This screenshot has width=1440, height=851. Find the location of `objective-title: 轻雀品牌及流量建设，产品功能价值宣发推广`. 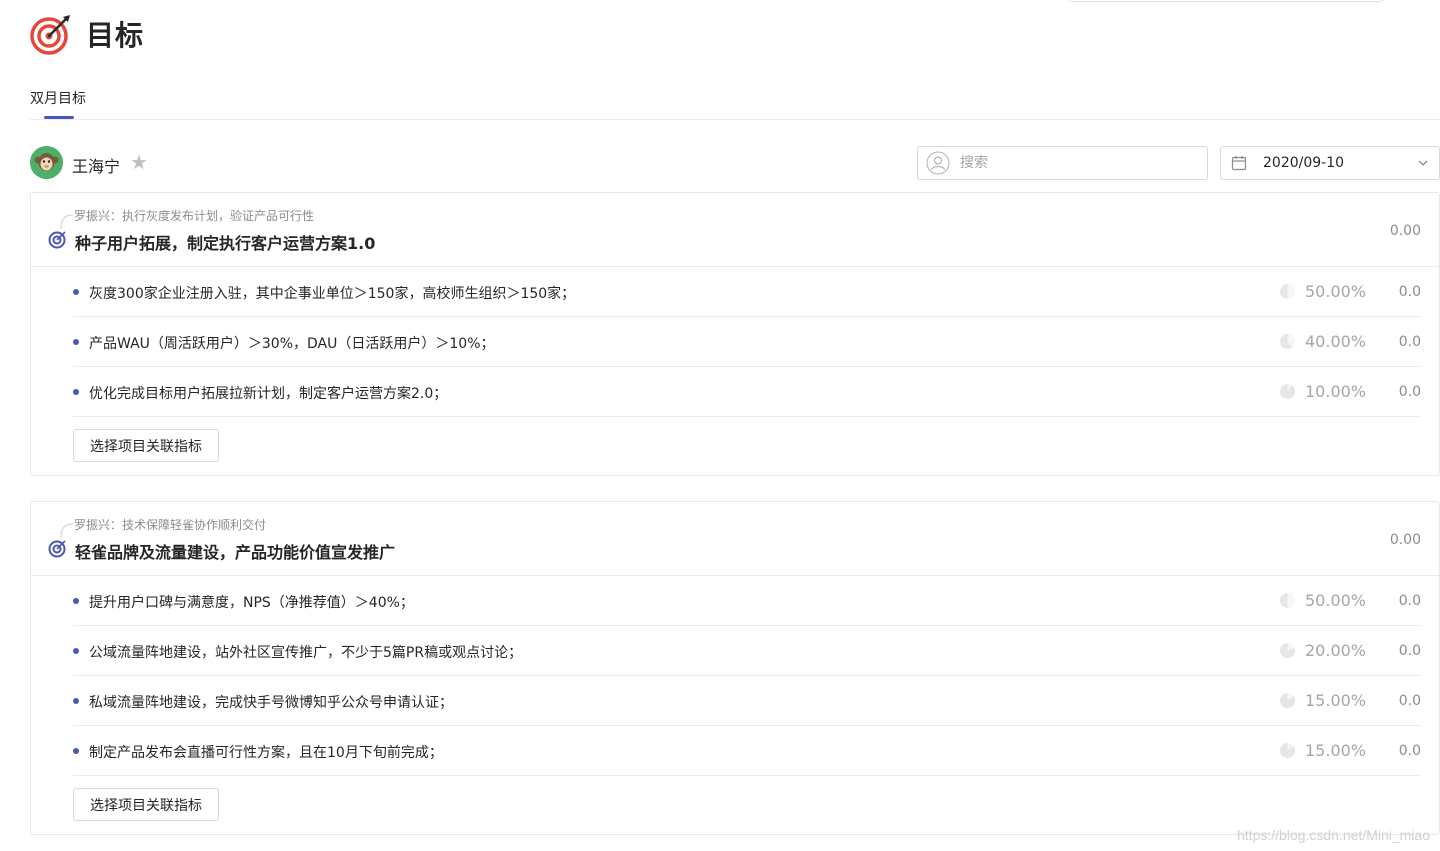

objective-title: 轻雀品牌及流量建设，产品功能价值宣发推广 is located at coordinates (235, 551).